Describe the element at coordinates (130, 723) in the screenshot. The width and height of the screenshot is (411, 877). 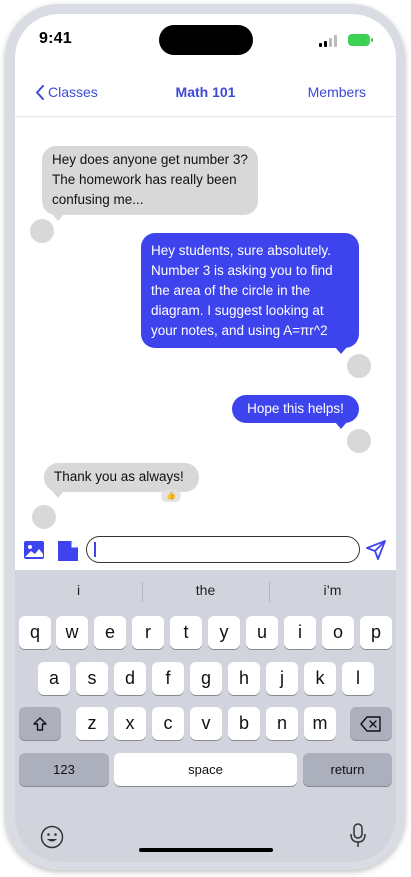
I see `key: x` at that location.